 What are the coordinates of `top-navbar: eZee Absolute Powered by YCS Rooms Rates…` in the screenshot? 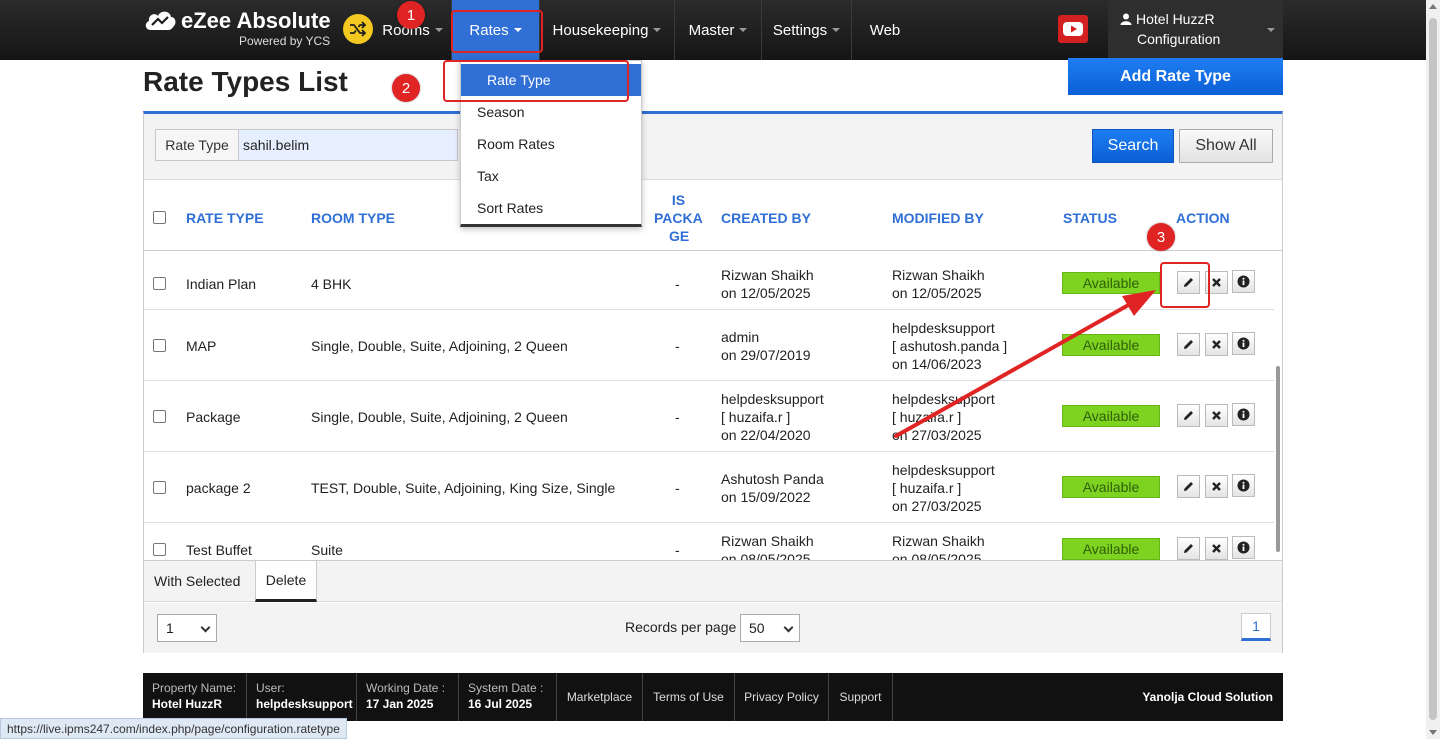 It's located at (713, 30).